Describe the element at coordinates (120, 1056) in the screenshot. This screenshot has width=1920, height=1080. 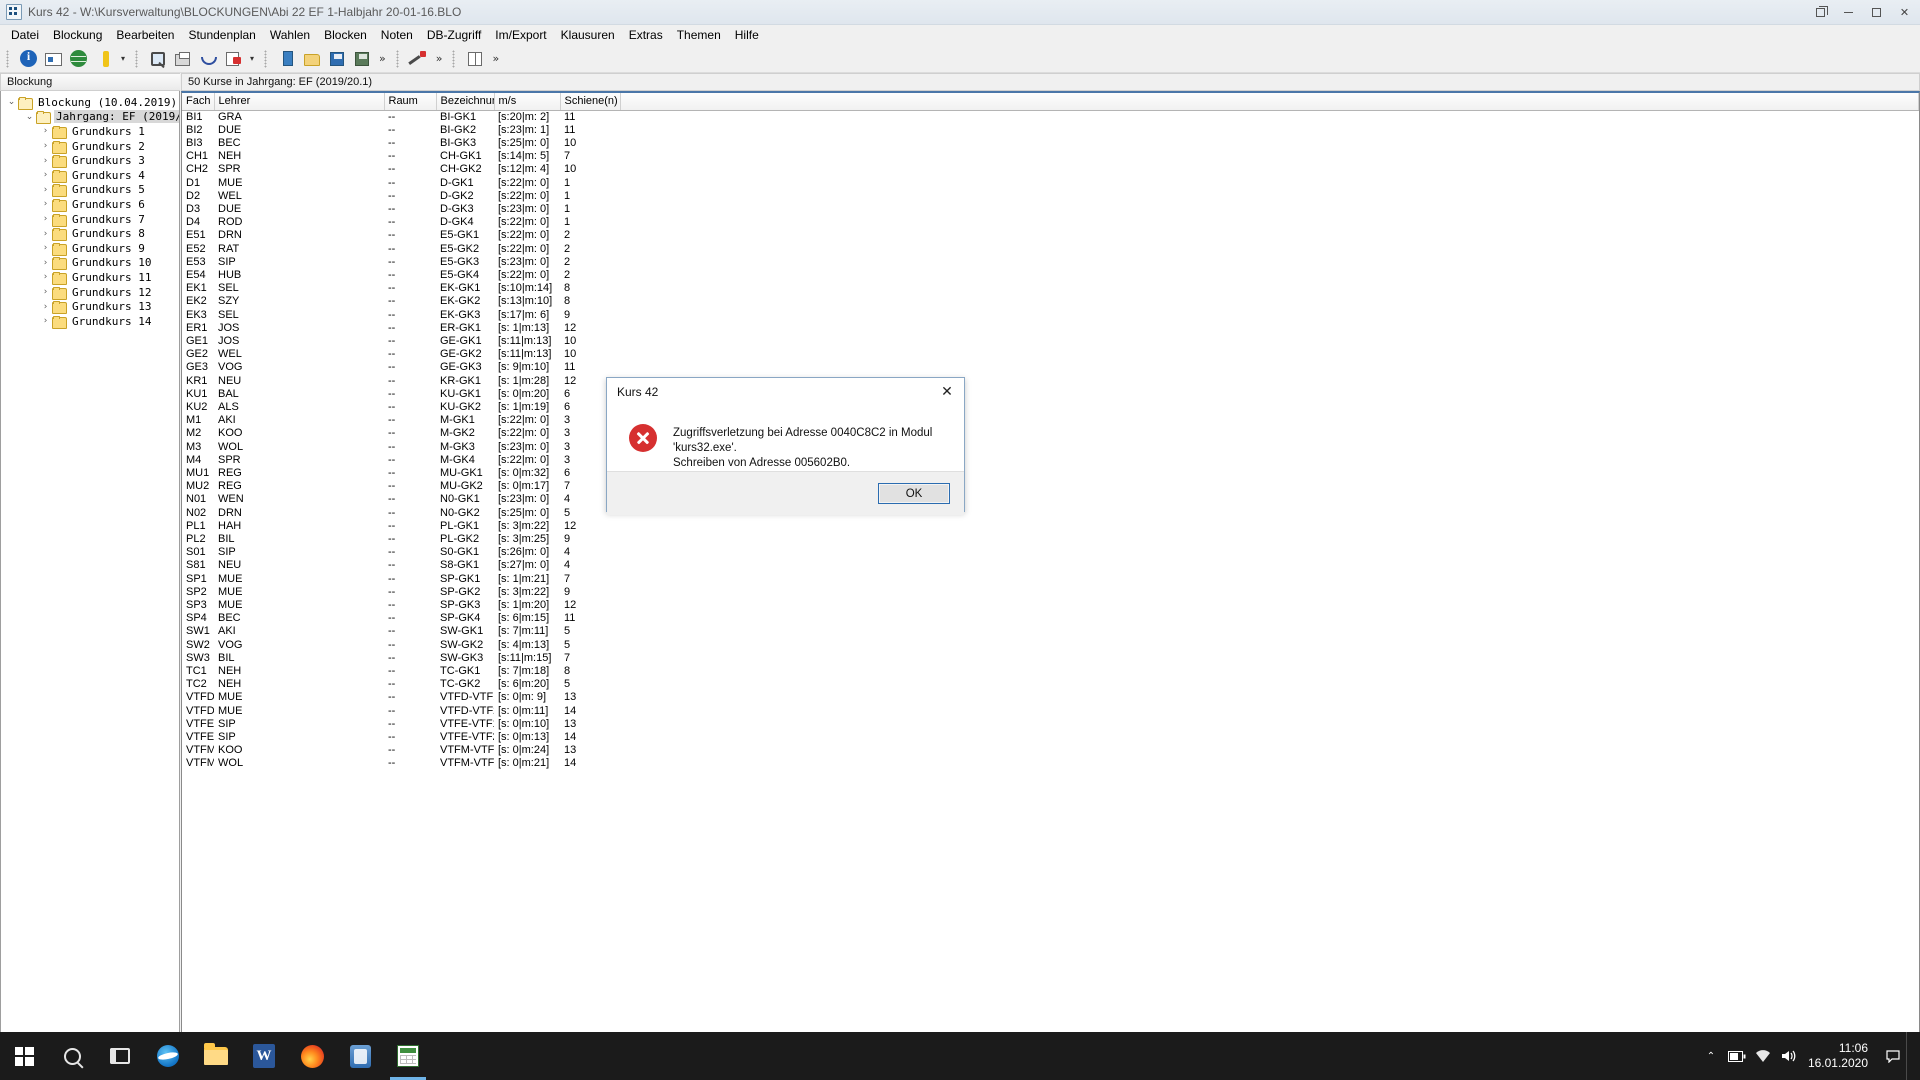
I see `task-view-button` at that location.